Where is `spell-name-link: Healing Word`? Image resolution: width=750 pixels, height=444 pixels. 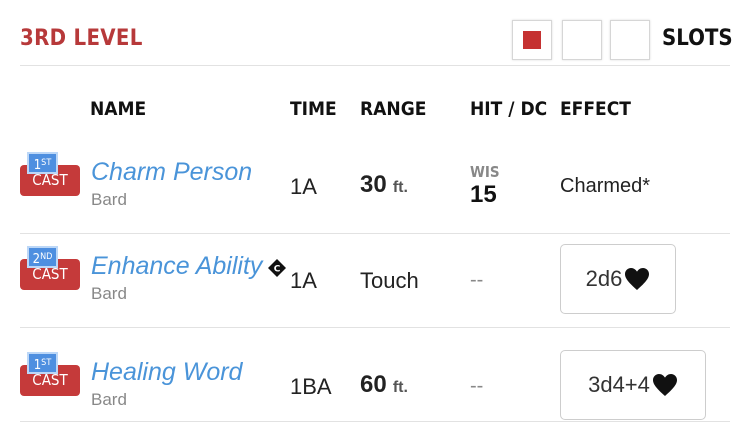 spell-name-link: Healing Word is located at coordinates (166, 372).